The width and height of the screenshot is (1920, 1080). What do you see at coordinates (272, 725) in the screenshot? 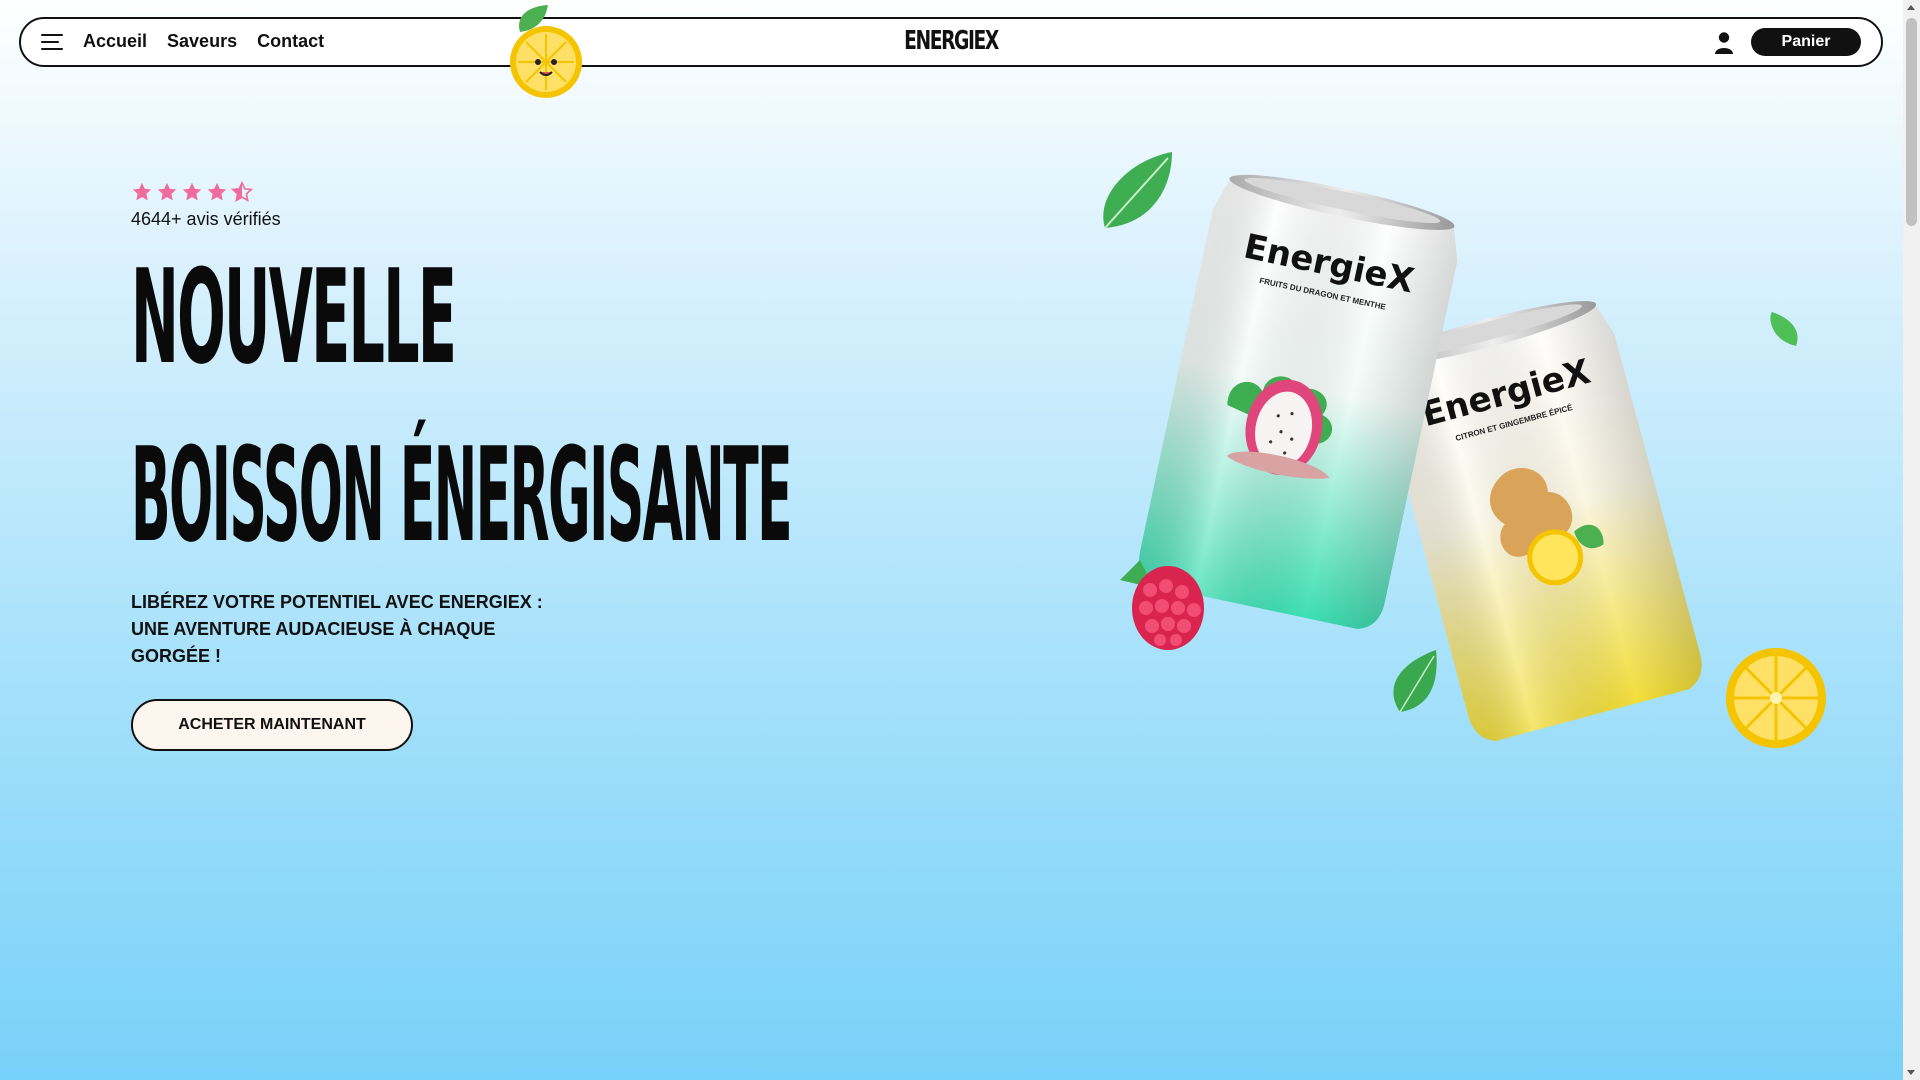
I see `buy-now-button: ACHETER MAINTENANT` at bounding box center [272, 725].